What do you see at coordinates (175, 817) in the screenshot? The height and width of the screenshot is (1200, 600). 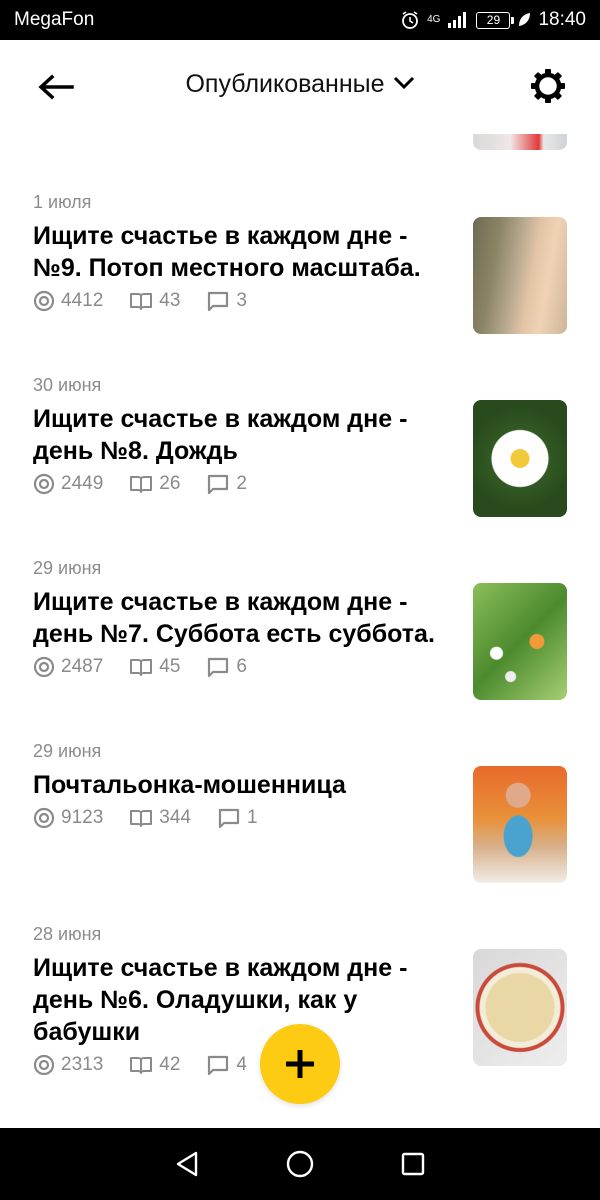 I see `reads-count: 344` at bounding box center [175, 817].